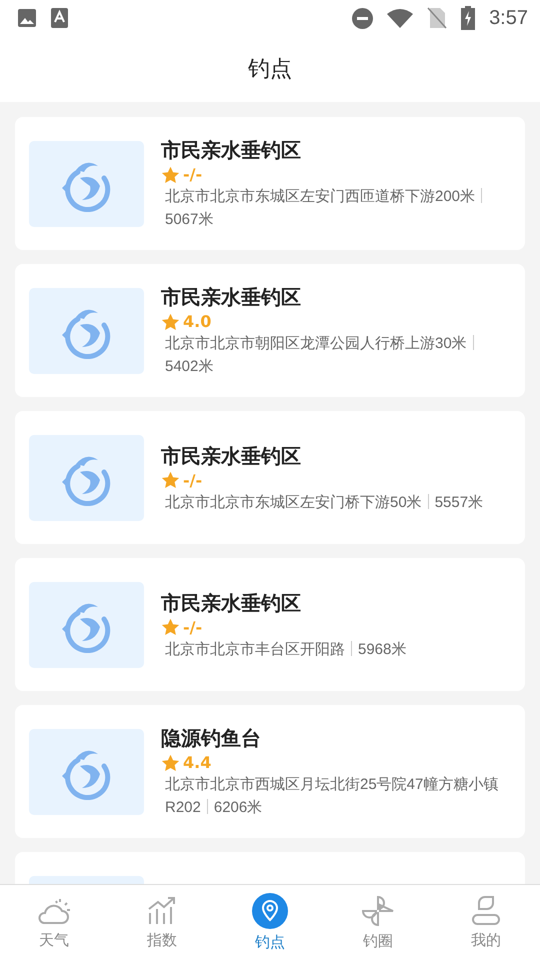  I want to click on spot-name: 隐源钓鱼台, so click(211, 738).